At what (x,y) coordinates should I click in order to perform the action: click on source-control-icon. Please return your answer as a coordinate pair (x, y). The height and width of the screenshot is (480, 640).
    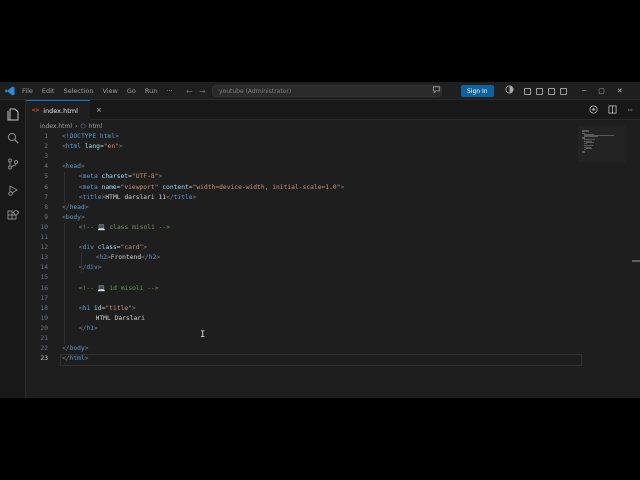
    Looking at the image, I should click on (13, 164).